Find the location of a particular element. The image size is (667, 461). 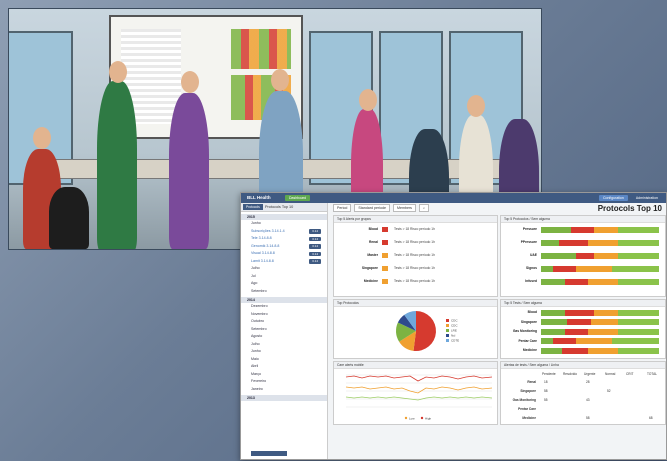

bar-label: PPressure is located at coordinates (528, 242).